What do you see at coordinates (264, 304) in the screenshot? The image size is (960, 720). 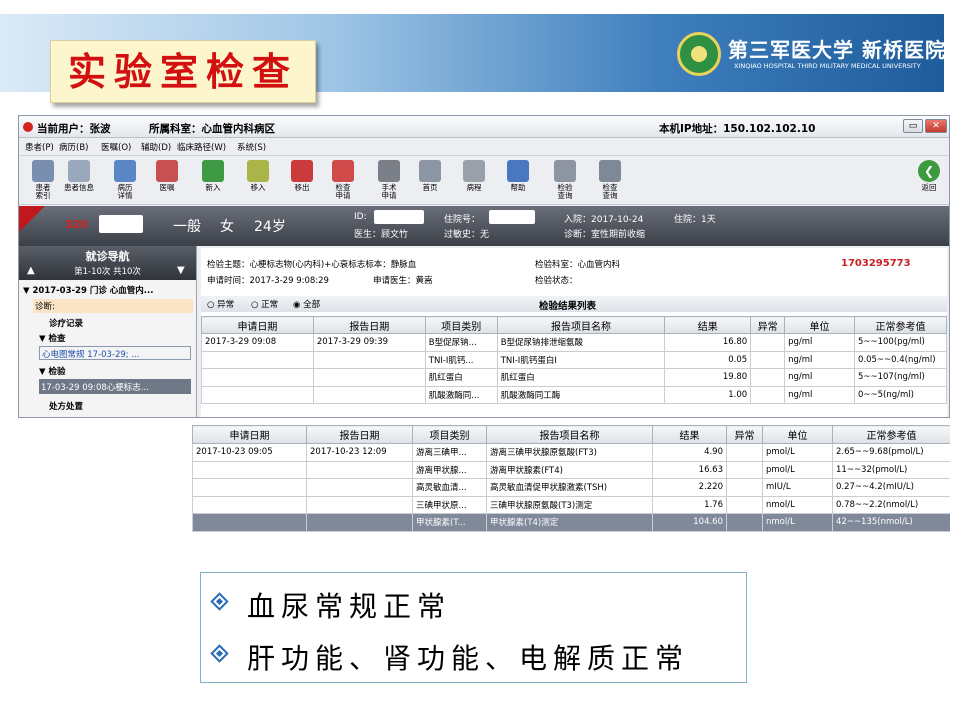 I see `filter-normal: ○ 正常` at bounding box center [264, 304].